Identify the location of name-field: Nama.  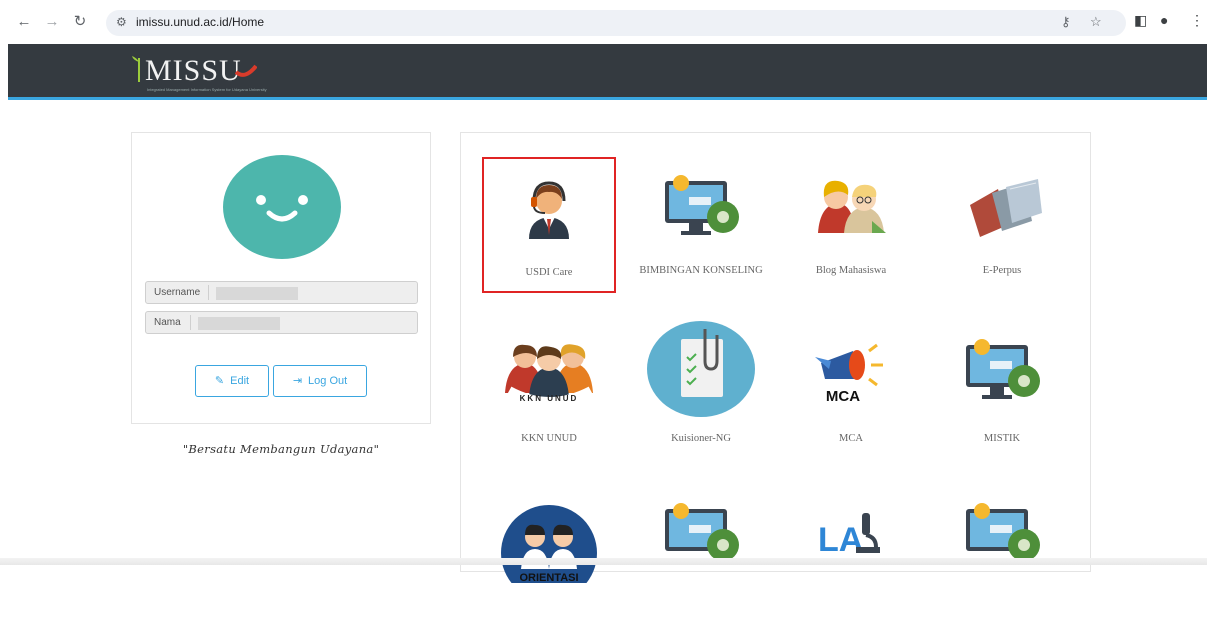
(281, 322).